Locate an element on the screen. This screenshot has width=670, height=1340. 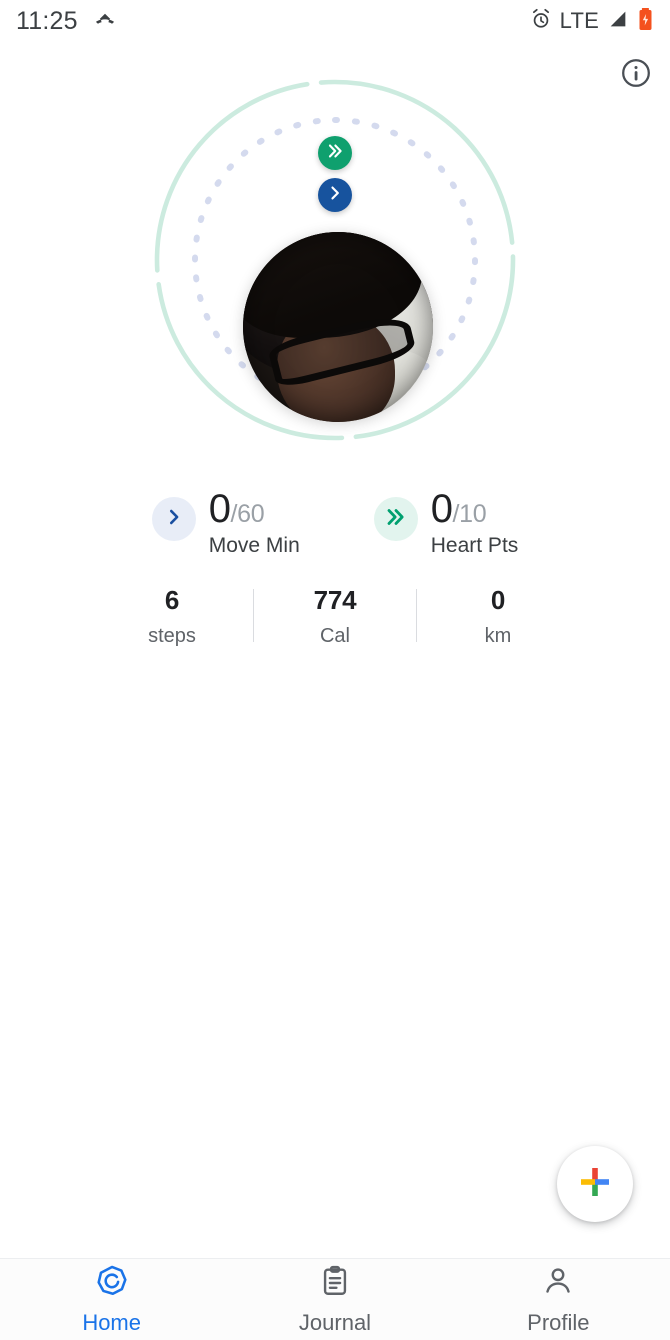
nav-item-home: Home is located at coordinates (111, 1300).